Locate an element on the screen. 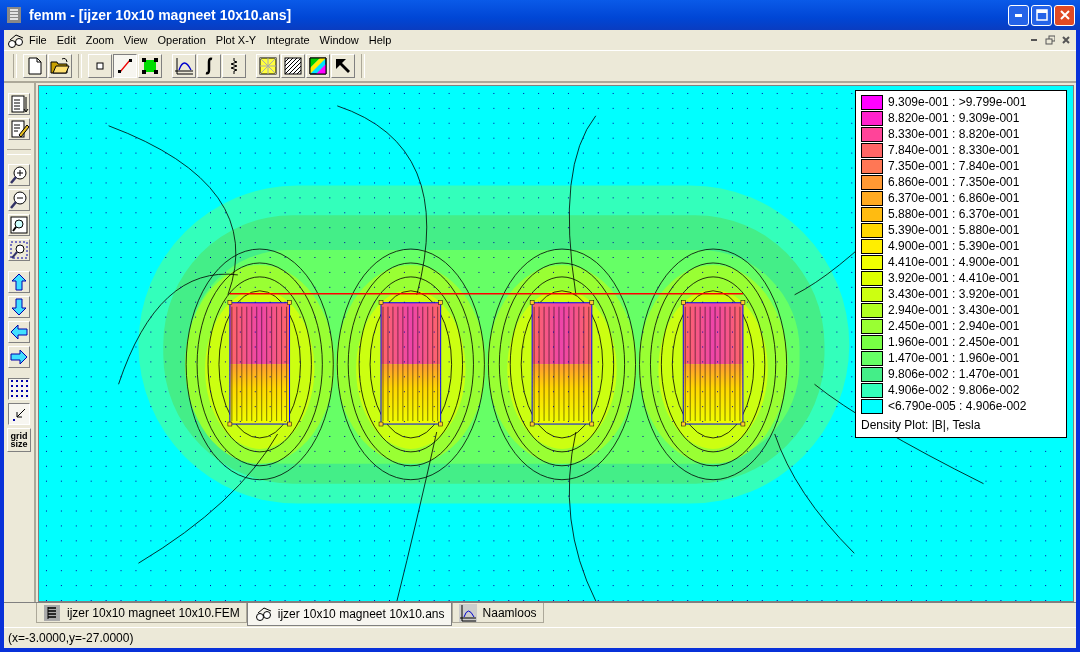 This screenshot has width=1080, height=652. legend-label: 6.860e-001 : 7.350e-001 is located at coordinates (954, 182).